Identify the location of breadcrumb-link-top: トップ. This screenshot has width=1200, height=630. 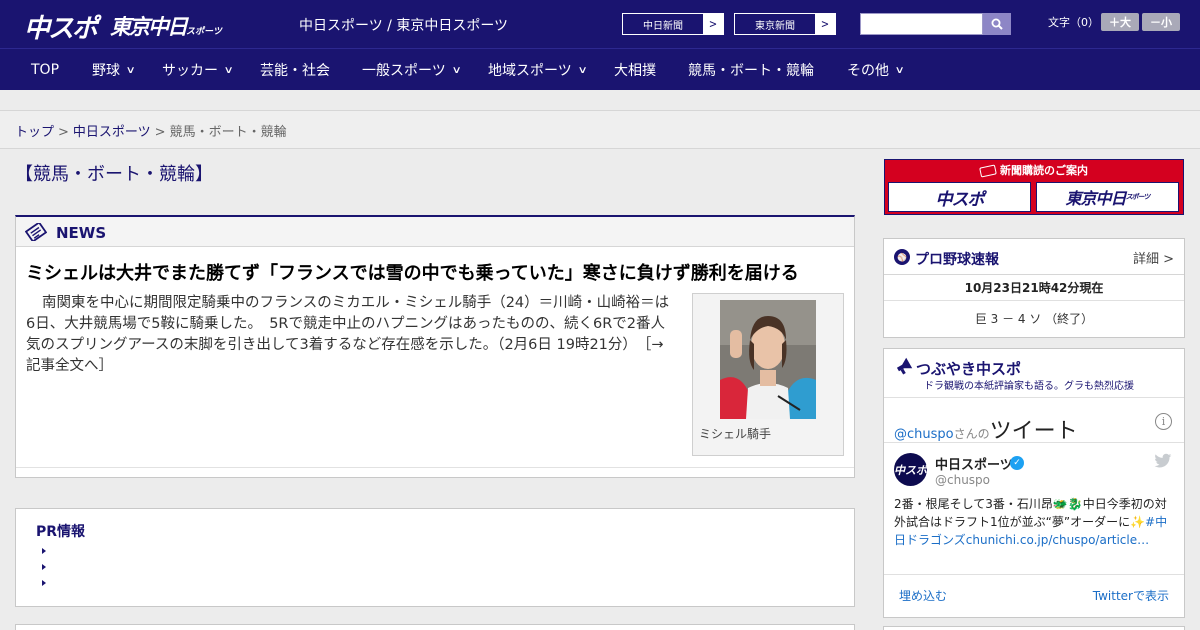
(34, 132).